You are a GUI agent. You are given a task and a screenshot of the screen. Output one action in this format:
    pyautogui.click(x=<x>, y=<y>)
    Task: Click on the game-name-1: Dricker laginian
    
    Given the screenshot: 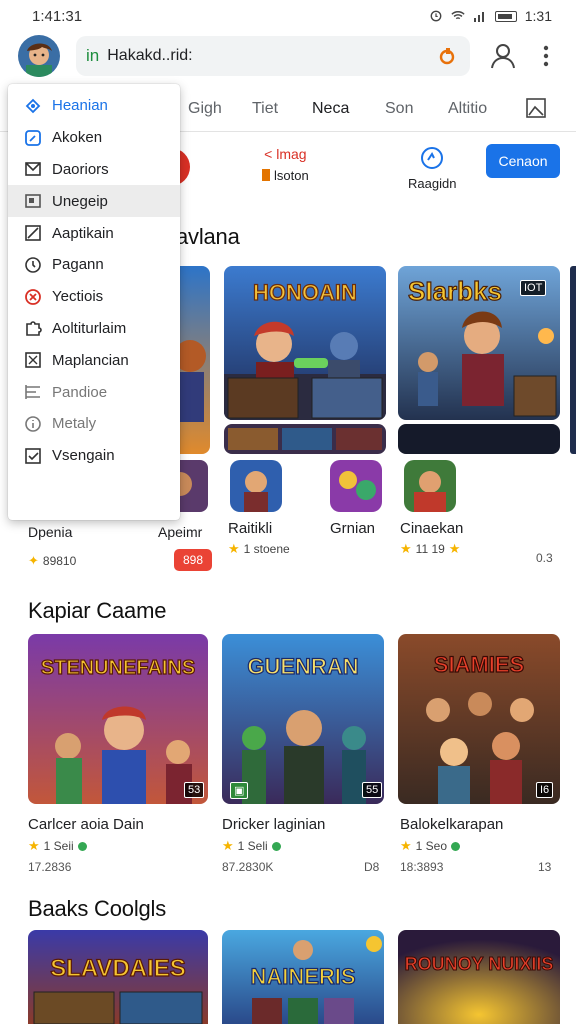 What is the action you would take?
    pyautogui.click(x=273, y=824)
    